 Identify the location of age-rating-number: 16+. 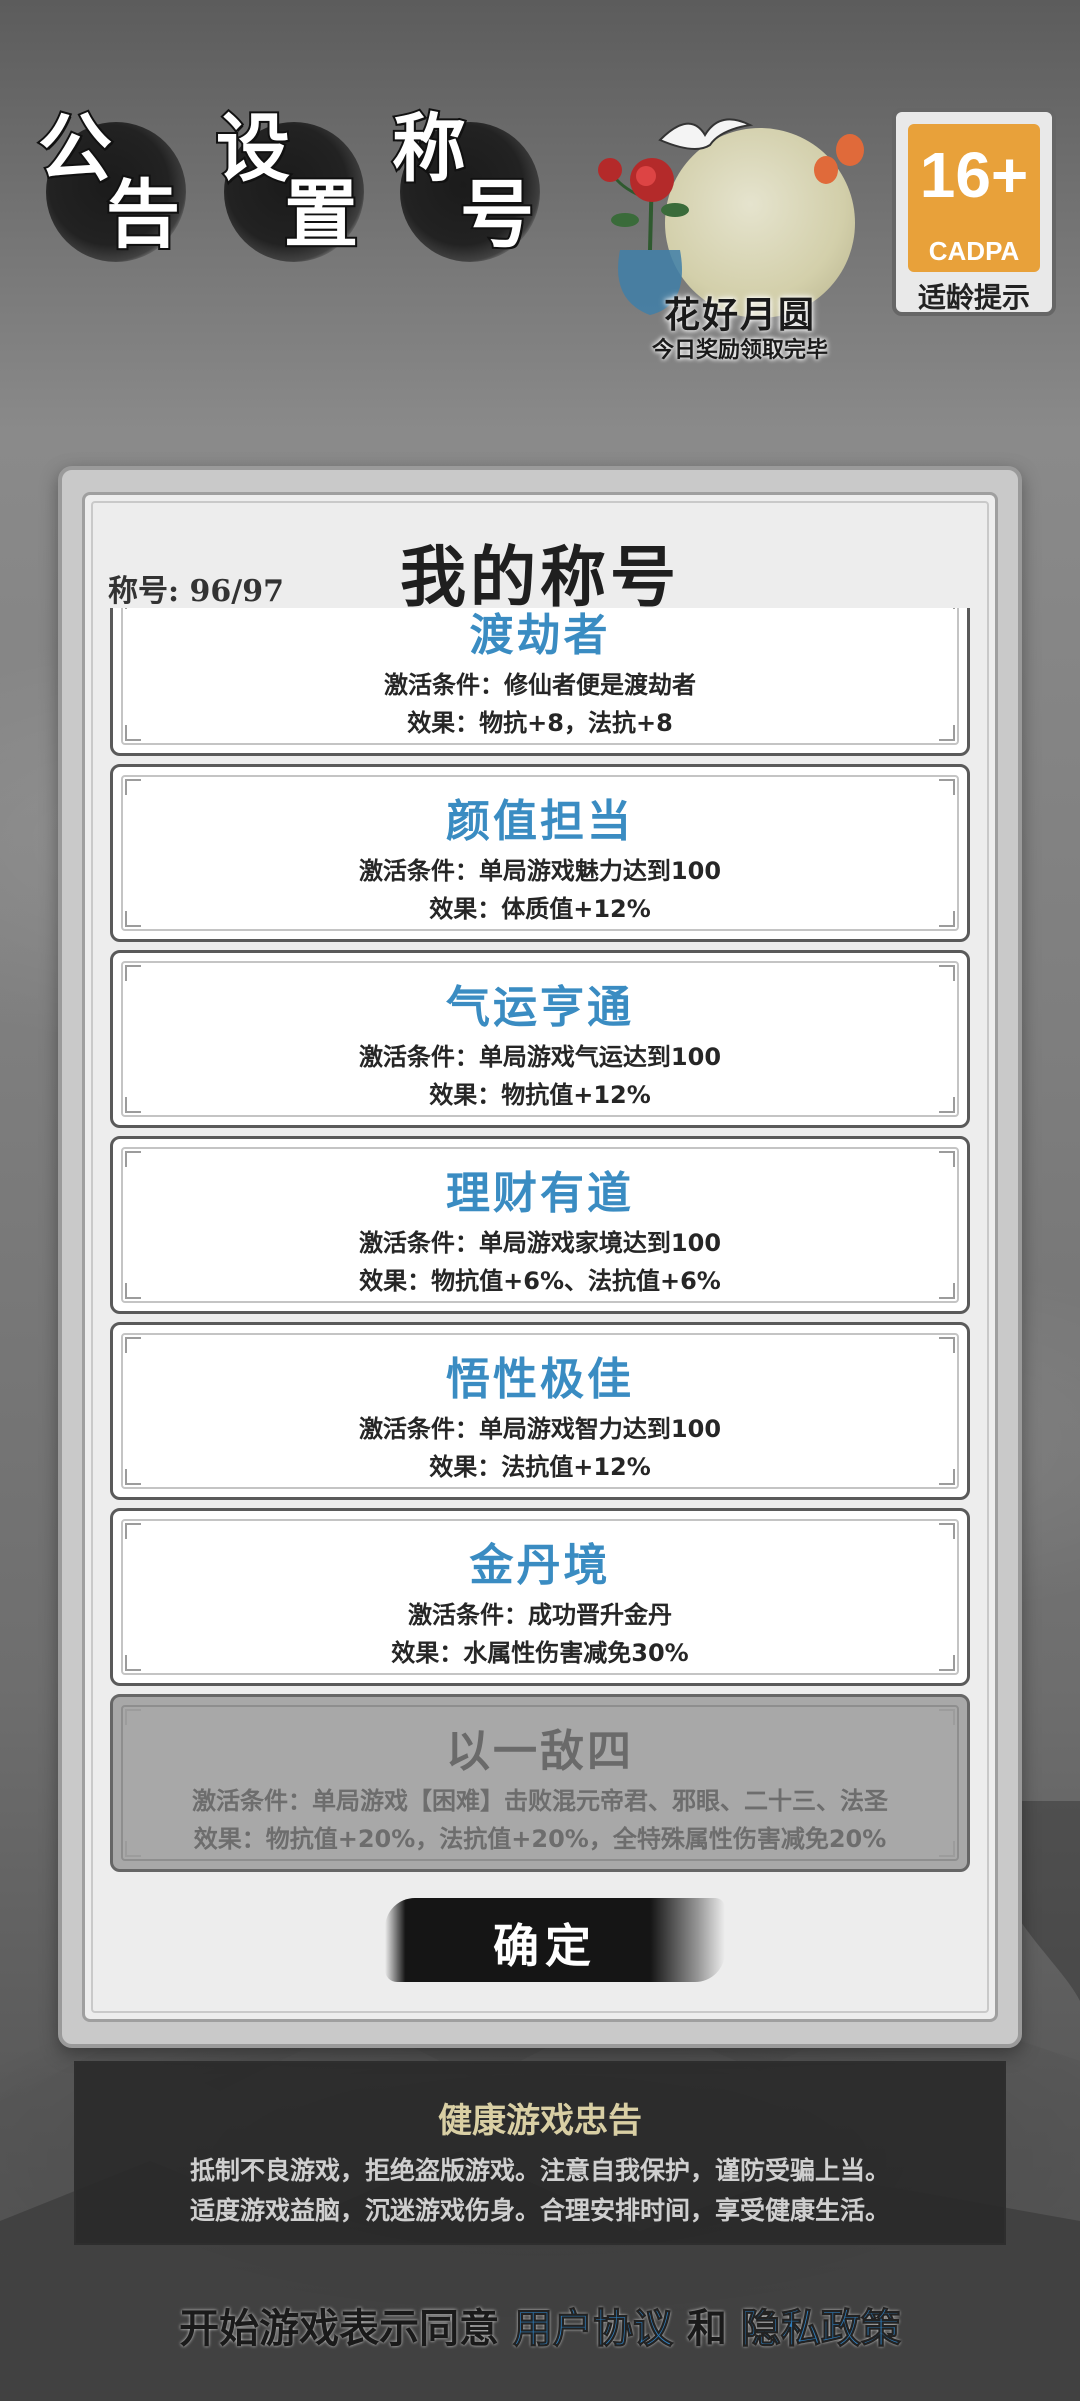
(974, 175).